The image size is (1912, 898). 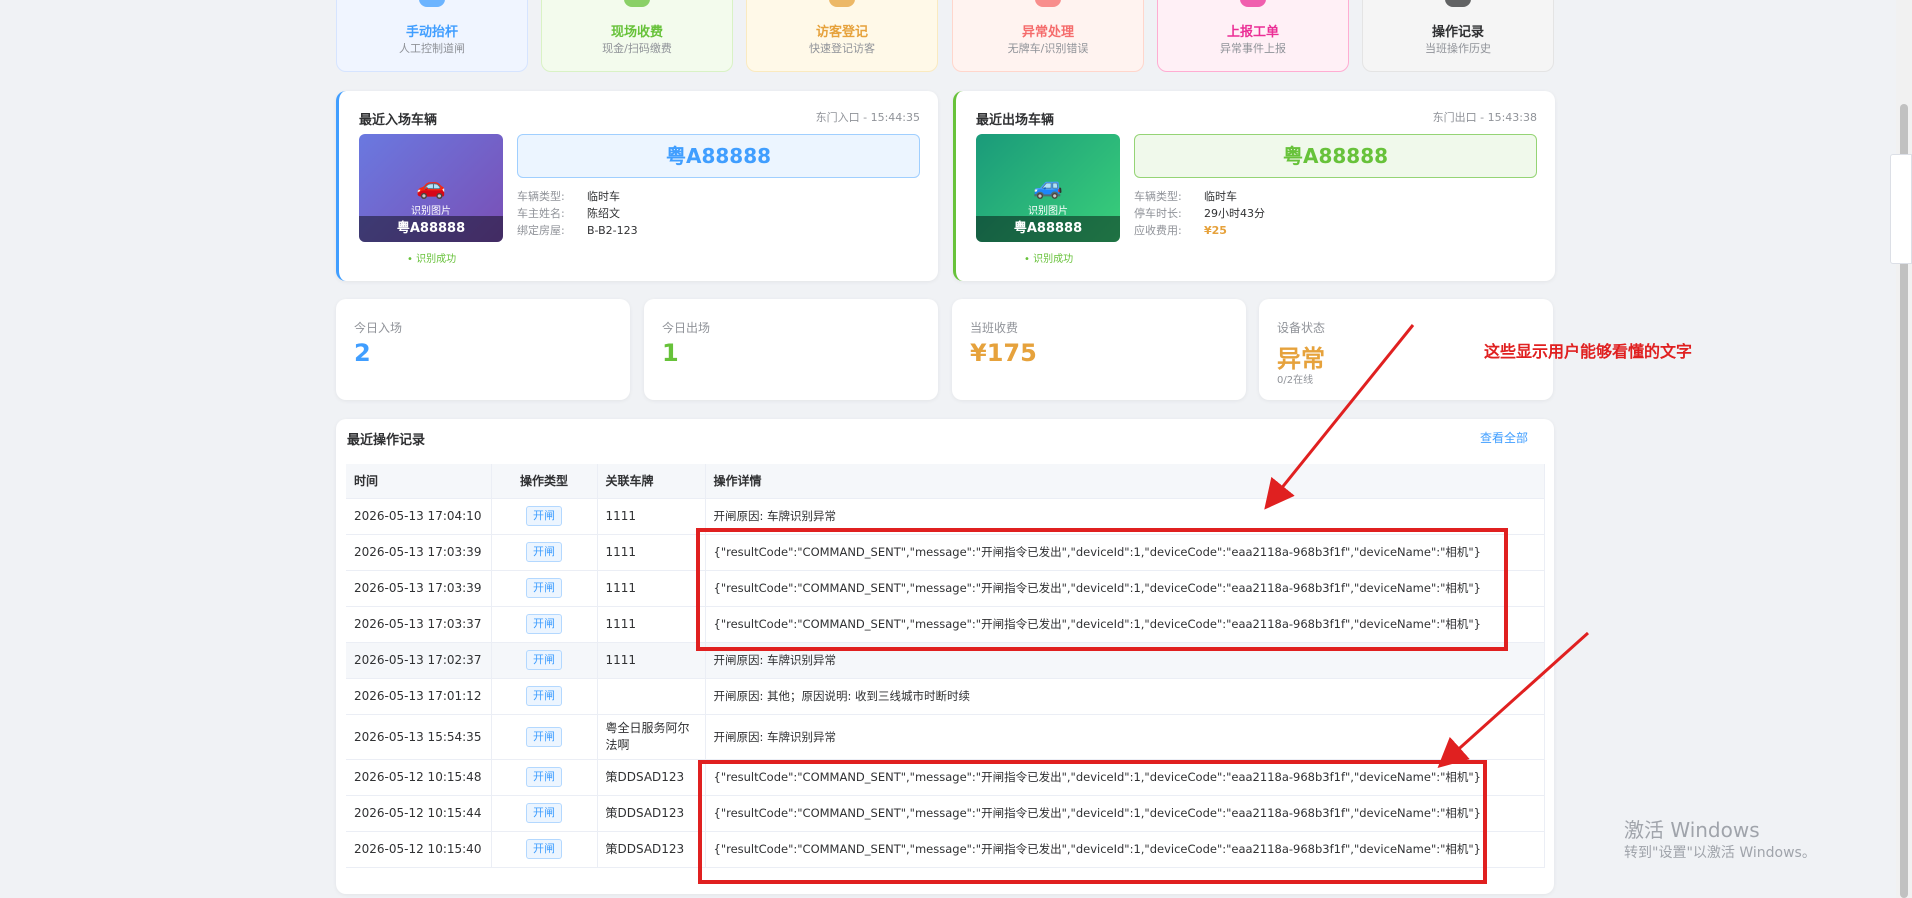 What do you see at coordinates (791, 349) in the screenshot?
I see `stat-card-1: 今日出场 1` at bounding box center [791, 349].